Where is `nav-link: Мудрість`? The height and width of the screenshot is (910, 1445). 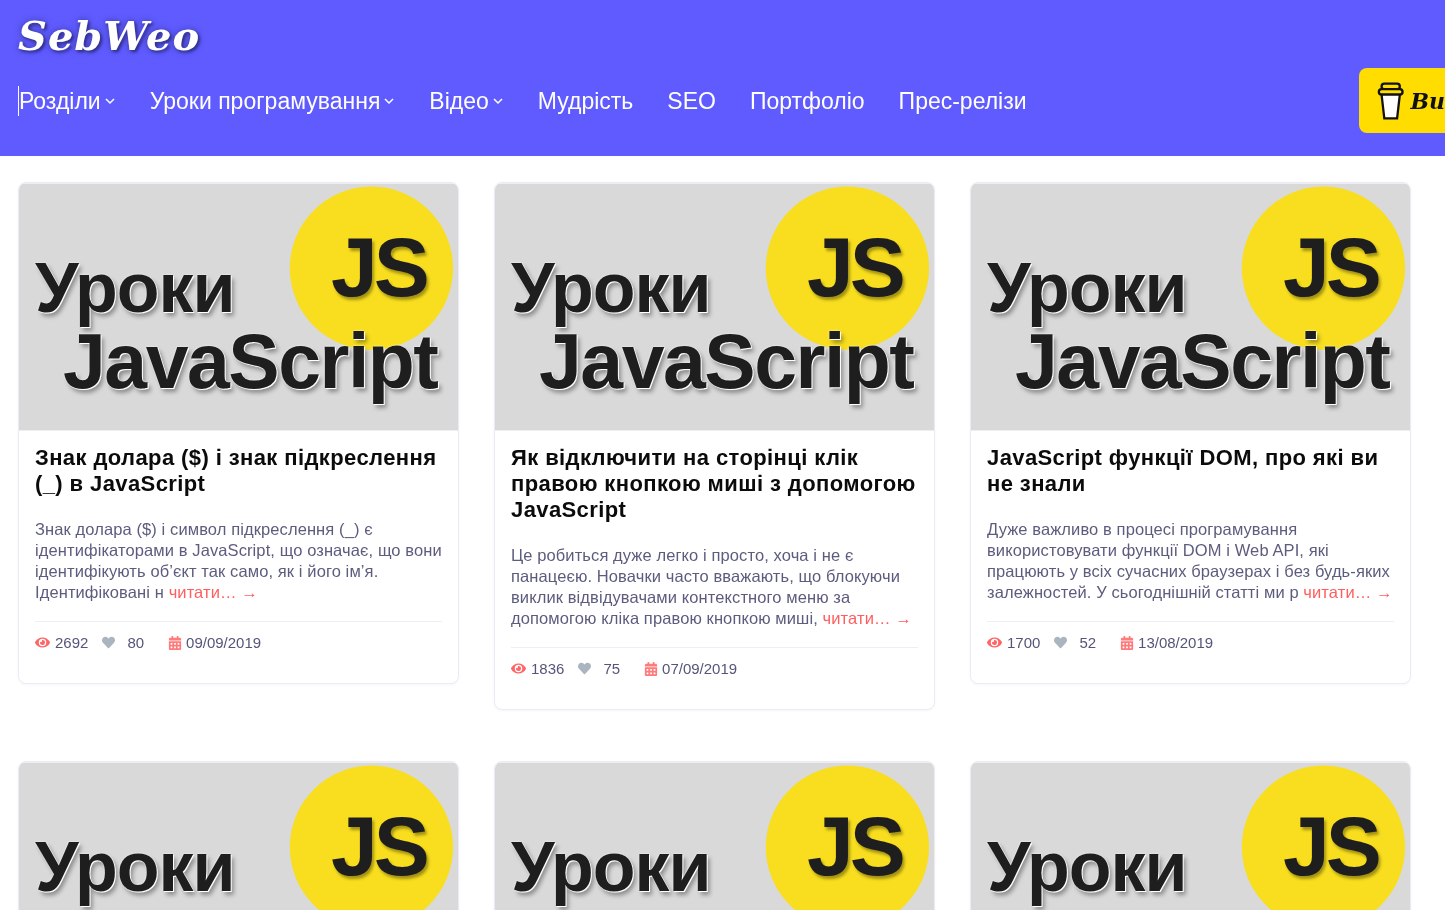 nav-link: Мудрість is located at coordinates (585, 101).